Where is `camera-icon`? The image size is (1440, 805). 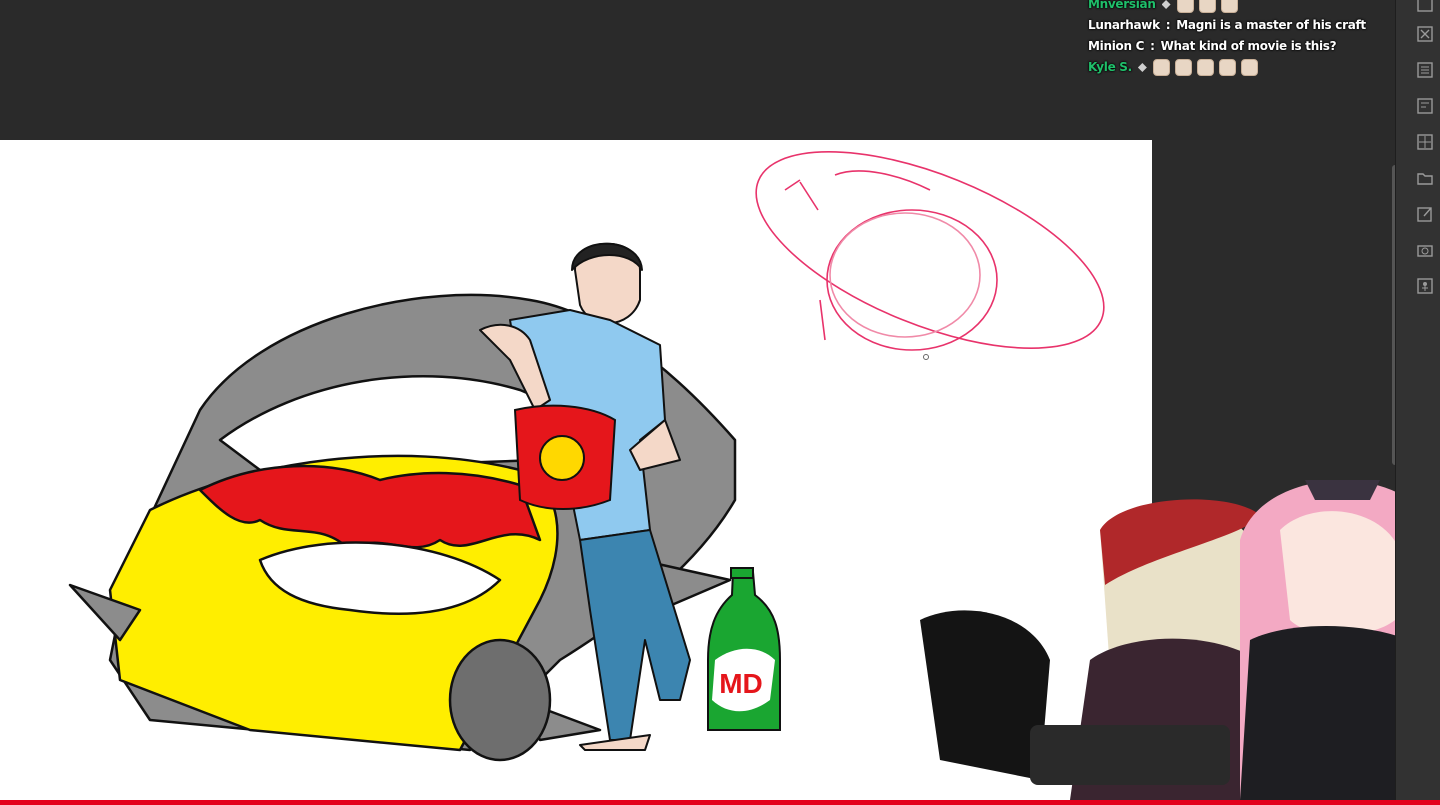
camera-icon is located at coordinates (1425, 250).